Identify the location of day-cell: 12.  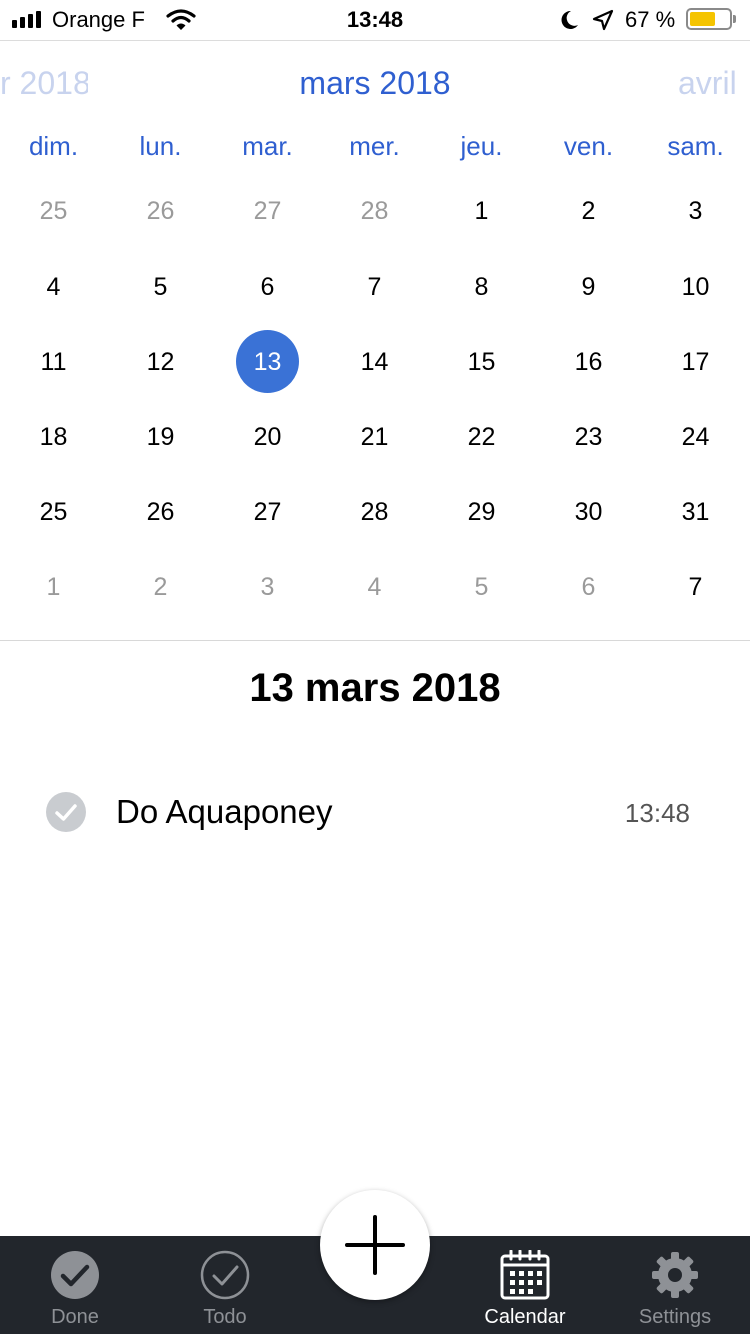
(160, 362).